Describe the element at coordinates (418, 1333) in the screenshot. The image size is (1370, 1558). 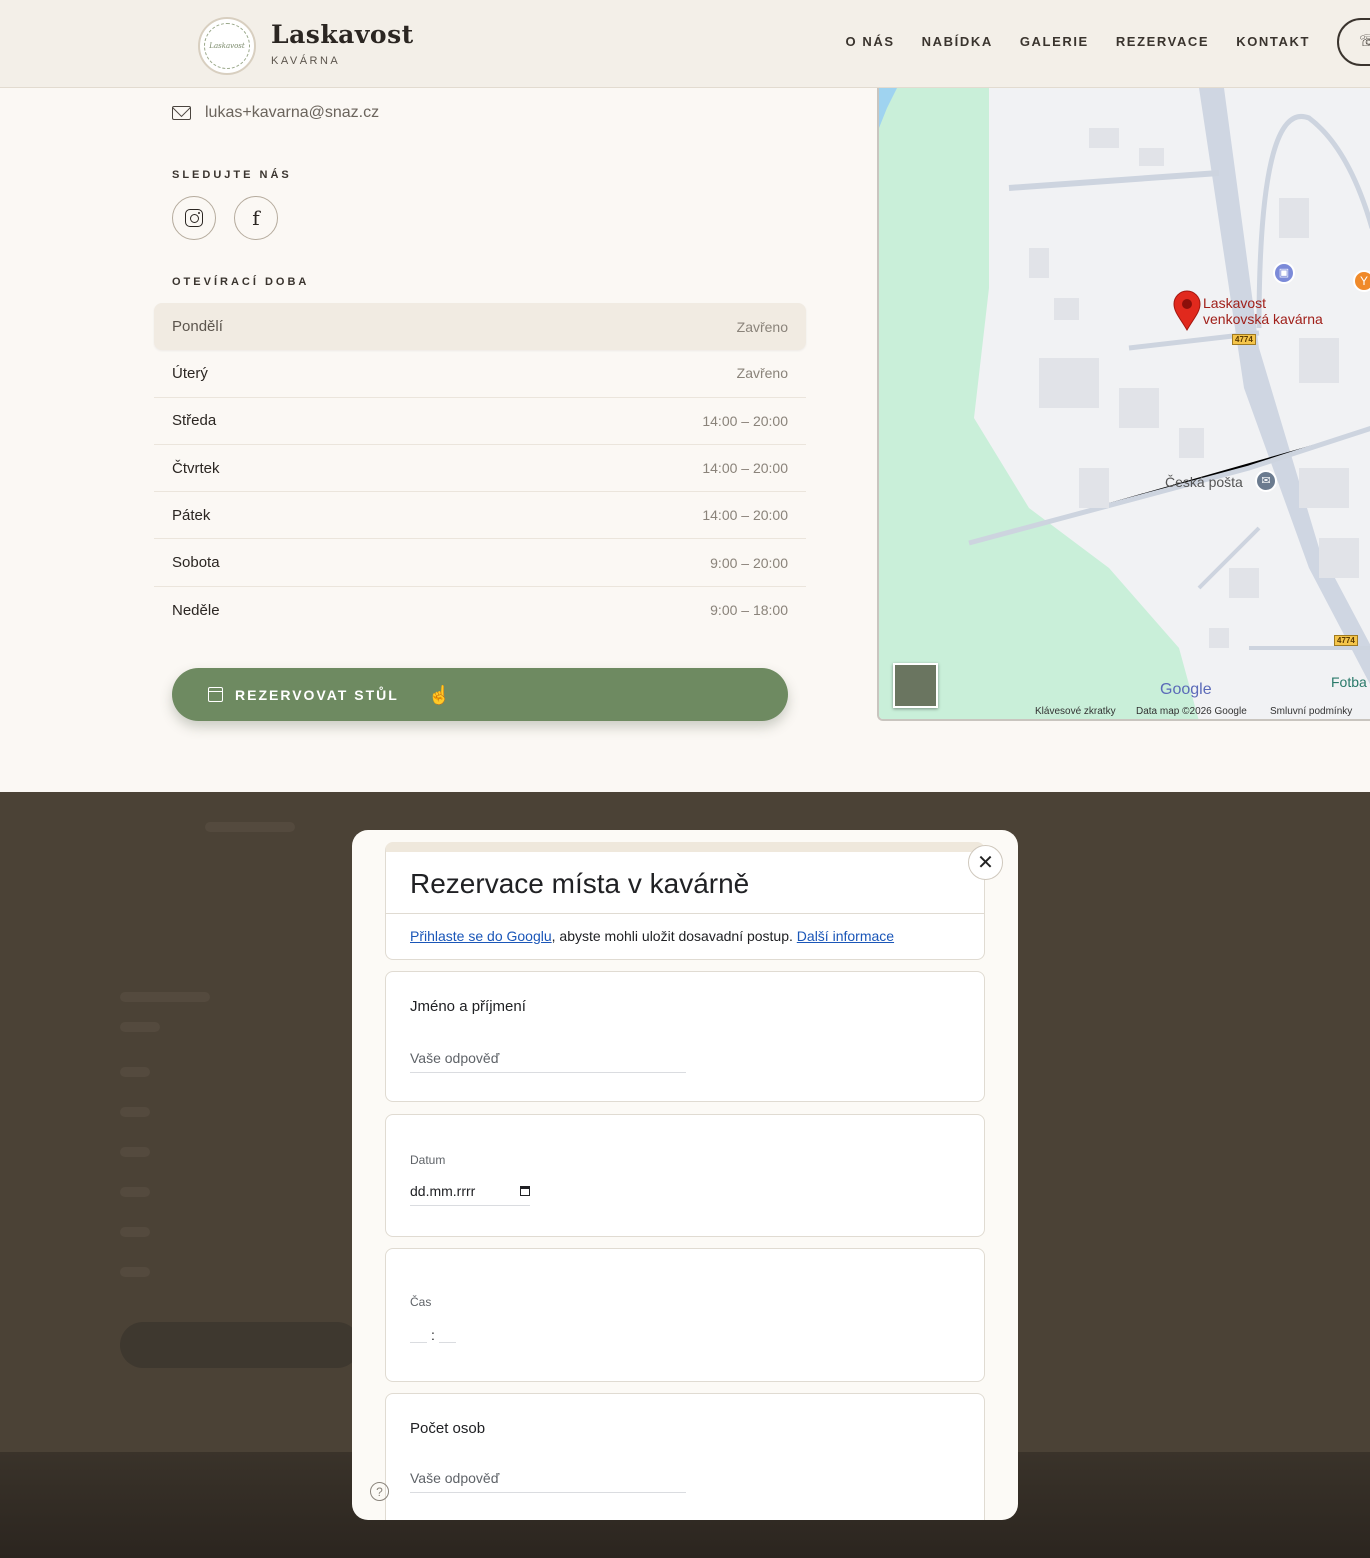
I see `hour-input` at that location.